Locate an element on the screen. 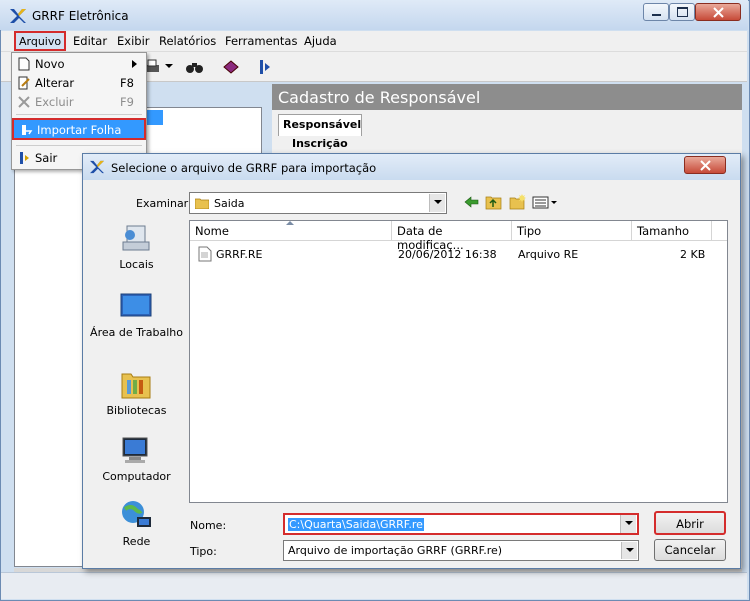 The width and height of the screenshot is (750, 601). place-computador: Computador is located at coordinates (136, 465).